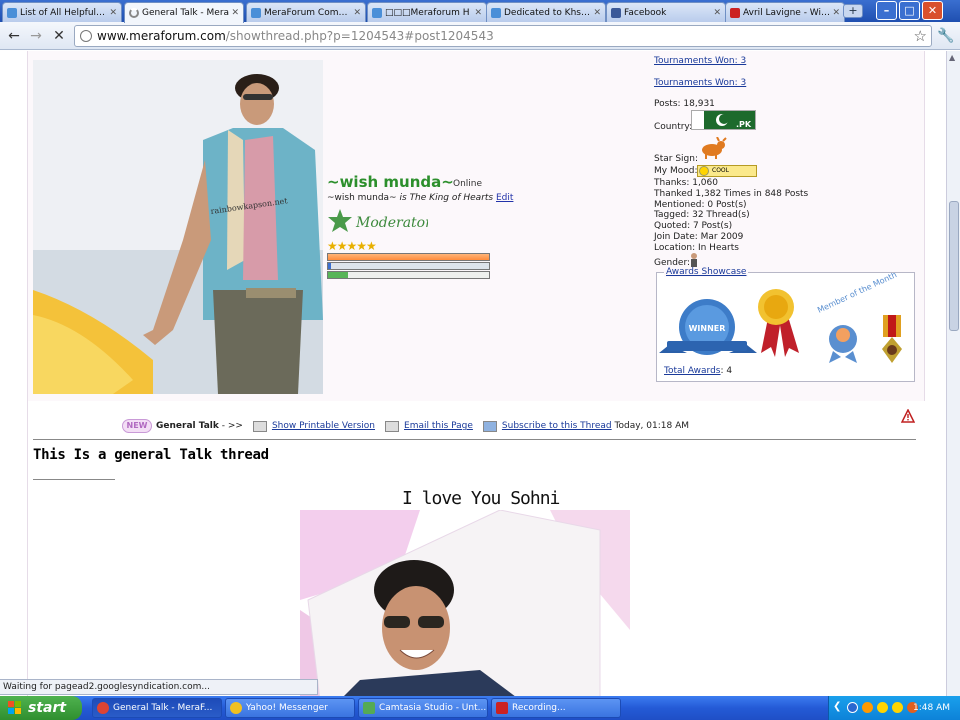  I want to click on taurus-bull-icon, so click(712, 147).